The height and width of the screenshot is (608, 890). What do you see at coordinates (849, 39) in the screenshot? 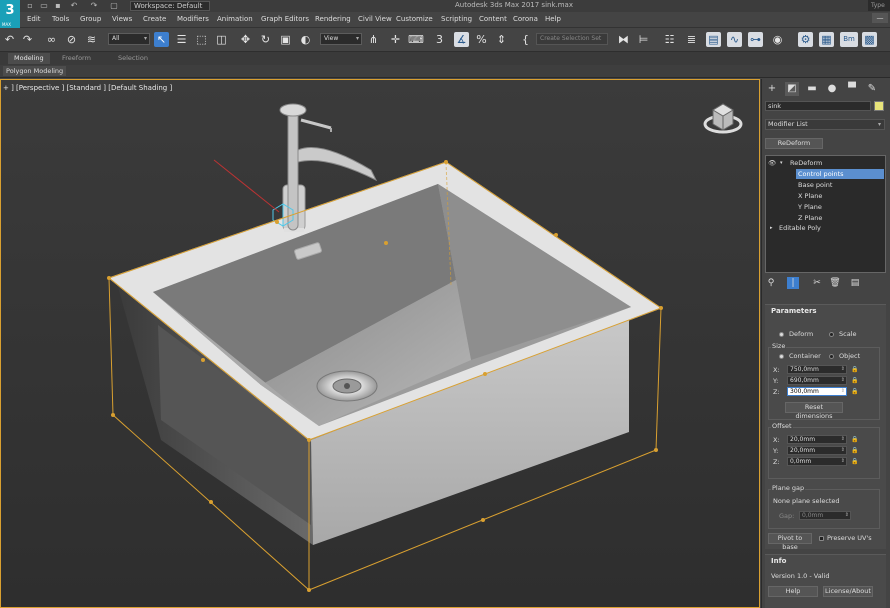
I see `render-production-icon: Bm` at bounding box center [849, 39].